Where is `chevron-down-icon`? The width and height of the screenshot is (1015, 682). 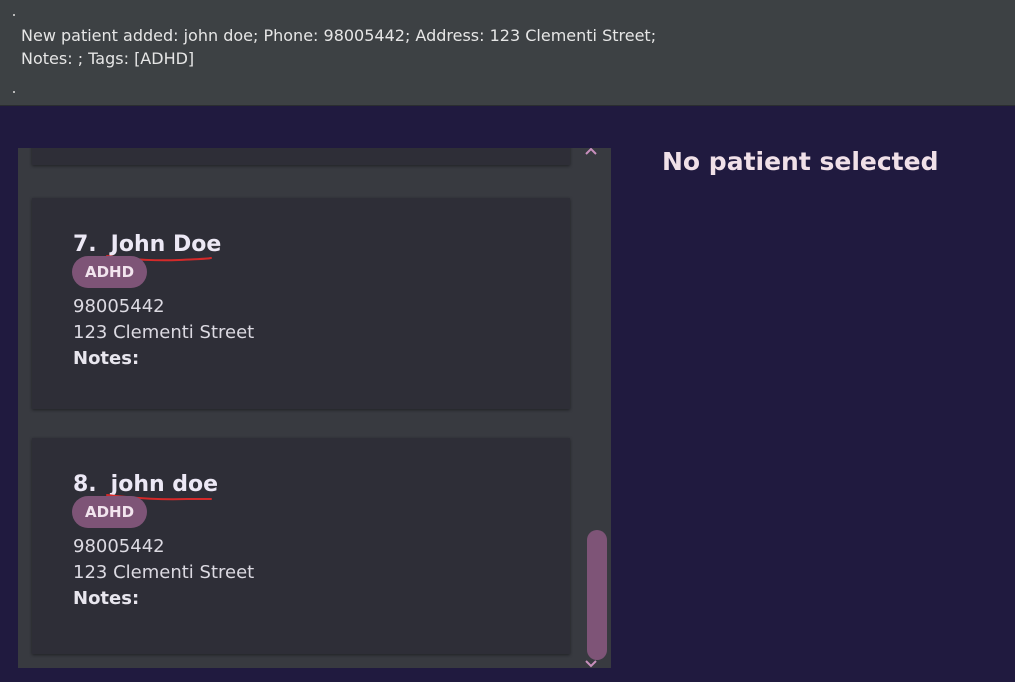
chevron-down-icon is located at coordinates (591, 663).